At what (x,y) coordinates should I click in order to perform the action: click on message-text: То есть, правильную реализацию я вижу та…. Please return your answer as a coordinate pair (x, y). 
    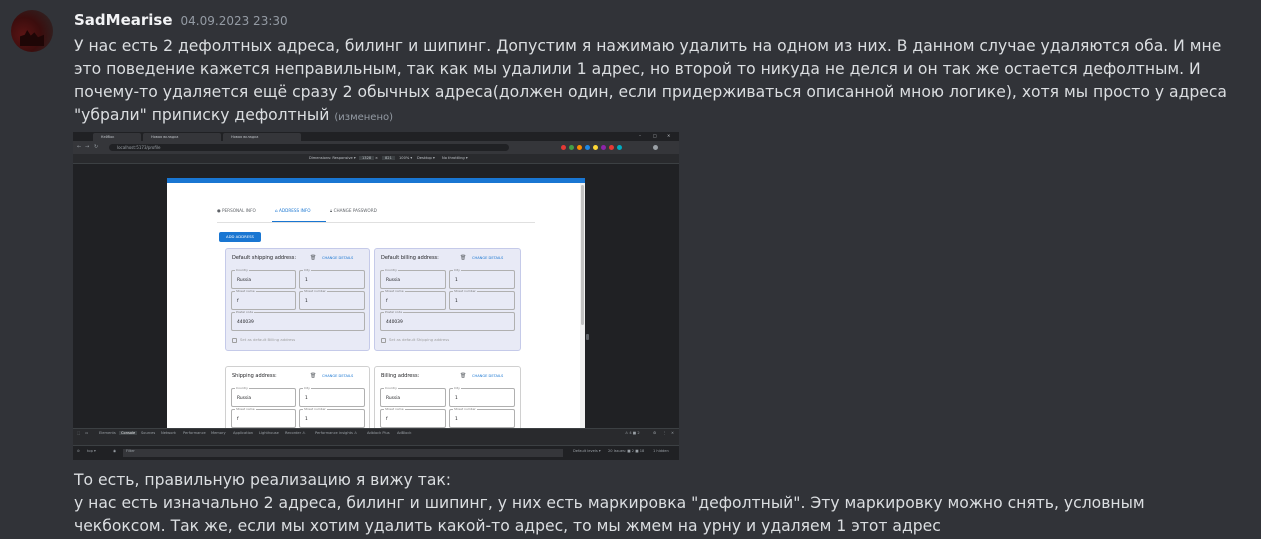
    Looking at the image, I should click on (654, 503).